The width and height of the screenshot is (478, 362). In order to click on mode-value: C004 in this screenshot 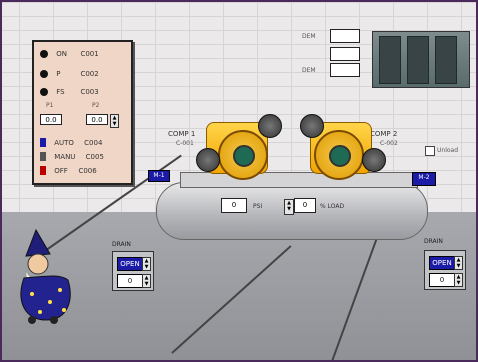, I will do `click(93, 142)`.